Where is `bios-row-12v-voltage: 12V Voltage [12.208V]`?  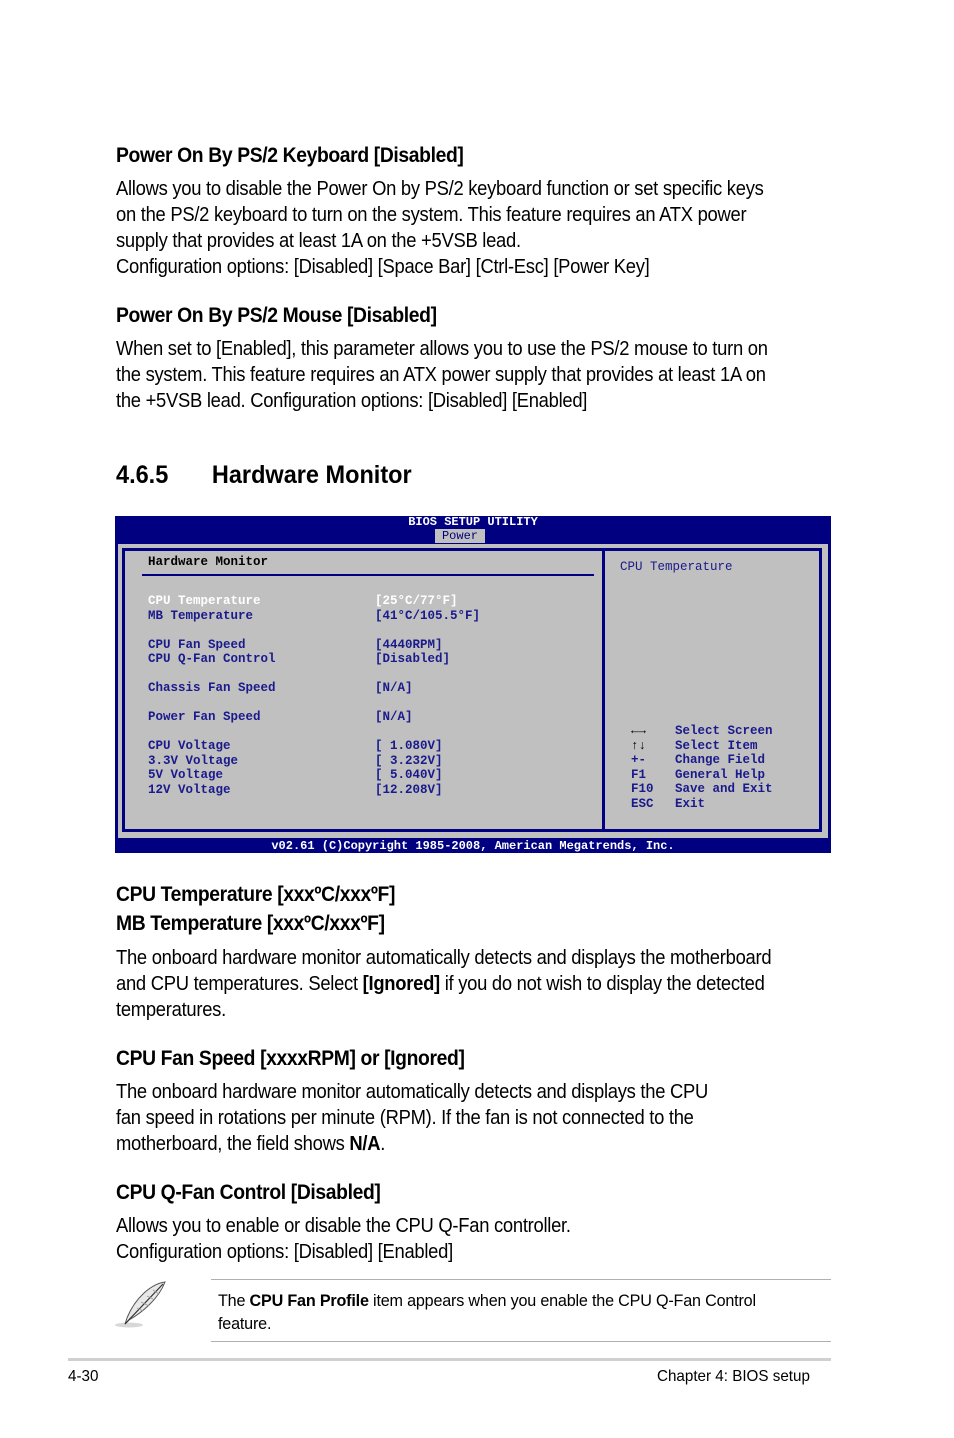 bios-row-12v-voltage: 12V Voltage [12.208V] is located at coordinates (295, 790).